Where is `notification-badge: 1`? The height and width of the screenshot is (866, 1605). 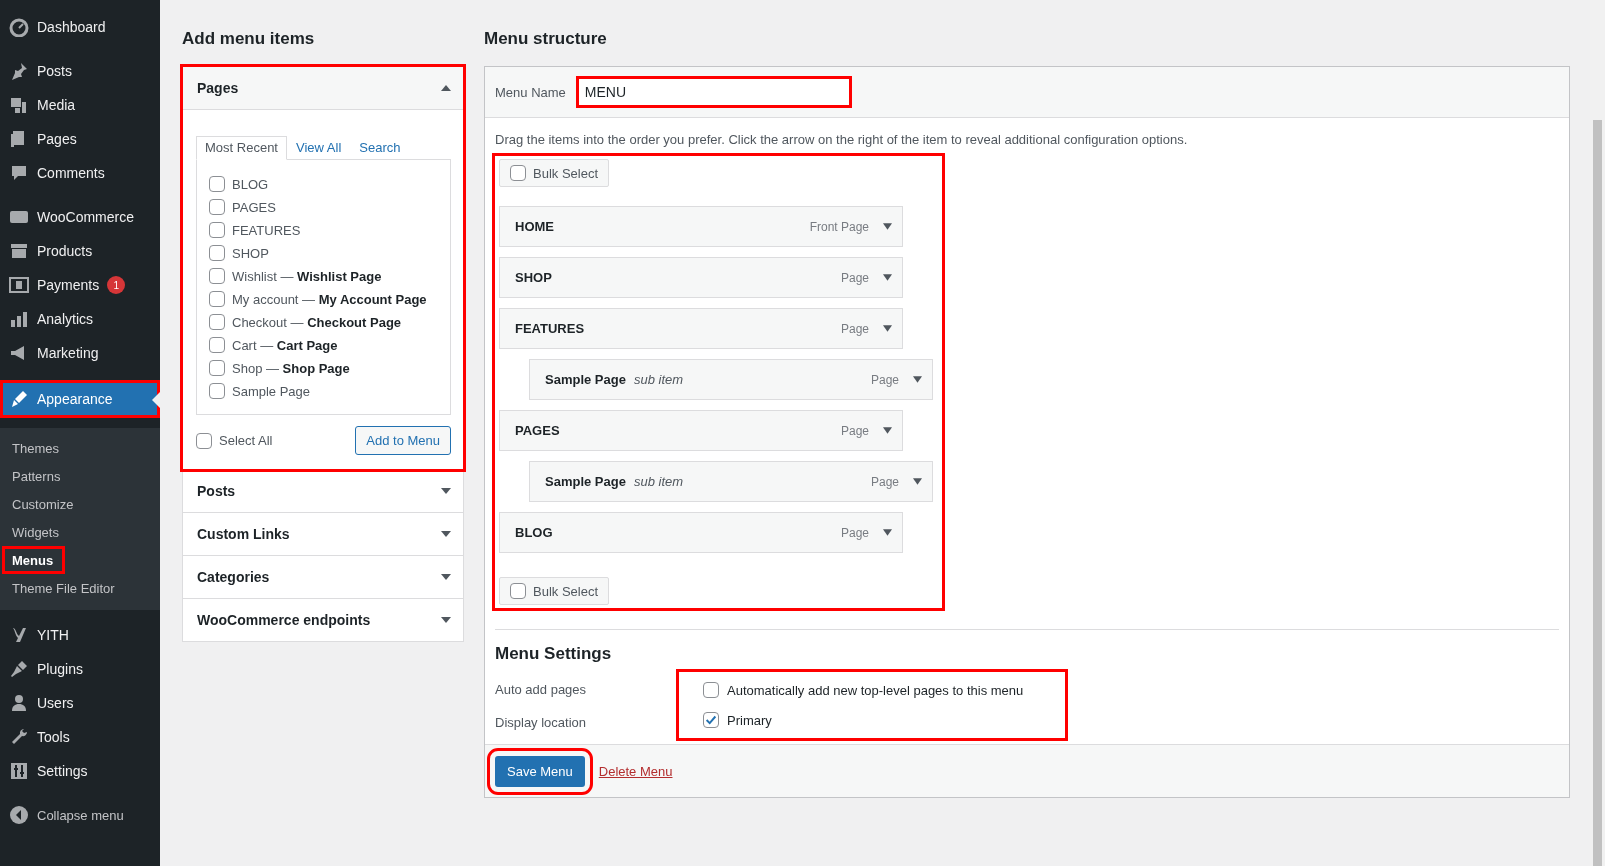 notification-badge: 1 is located at coordinates (116, 285).